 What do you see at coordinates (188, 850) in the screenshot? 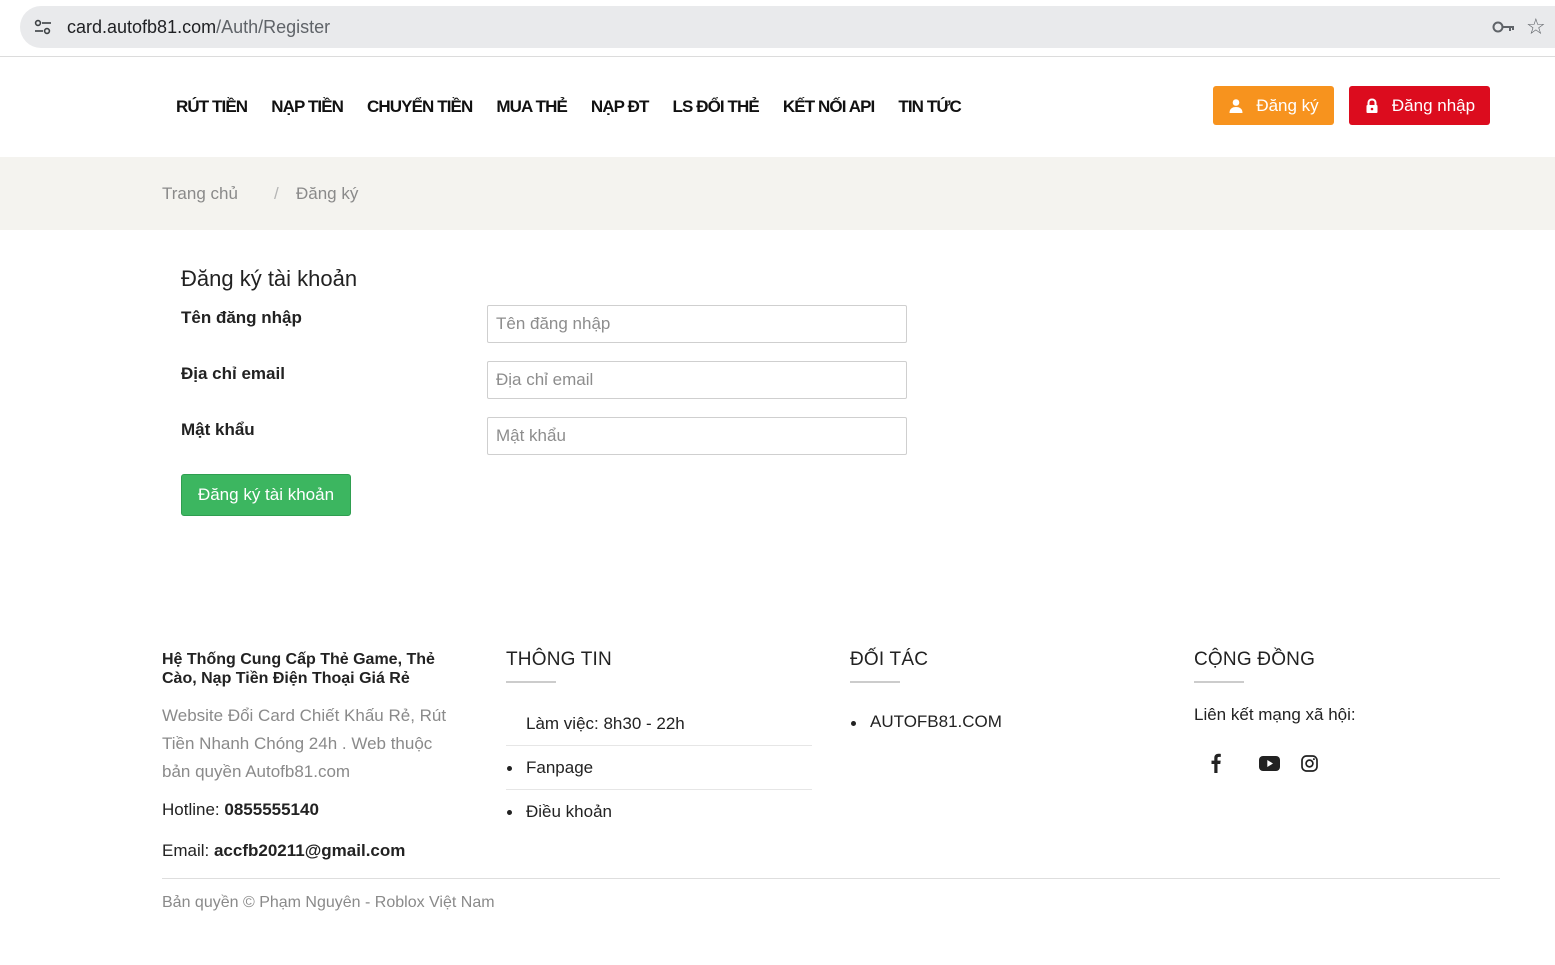
I see `email-label-text: Email:` at bounding box center [188, 850].